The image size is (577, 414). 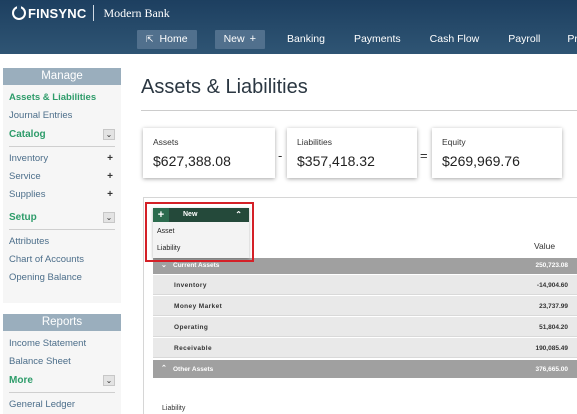 What do you see at coordinates (23, 217) in the screenshot?
I see `setup-label: Setup` at bounding box center [23, 217].